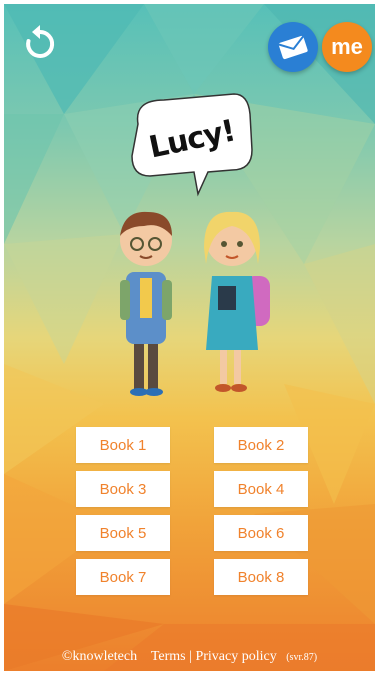 The image size is (379, 675). Describe the element at coordinates (261, 445) in the screenshot. I see `book-2-button: Book 2` at that location.